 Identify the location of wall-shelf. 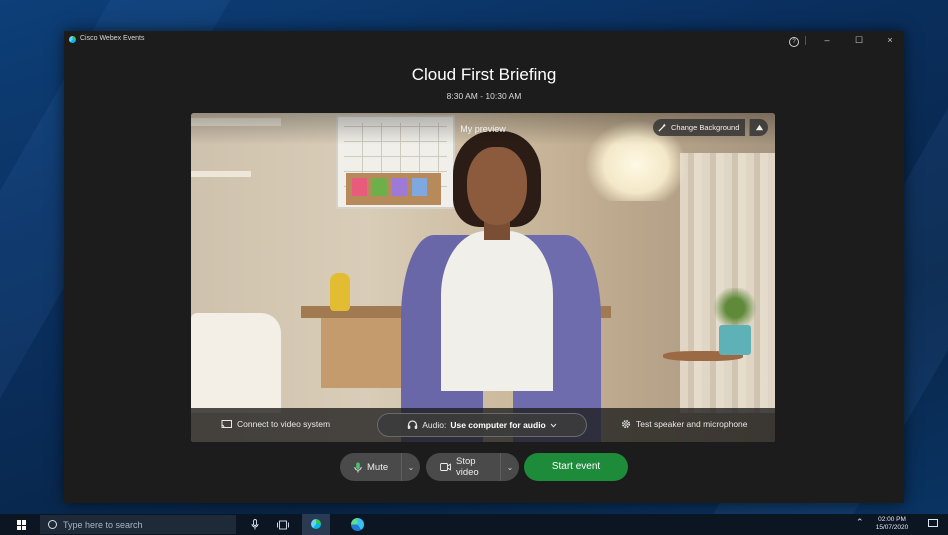
(221, 174).